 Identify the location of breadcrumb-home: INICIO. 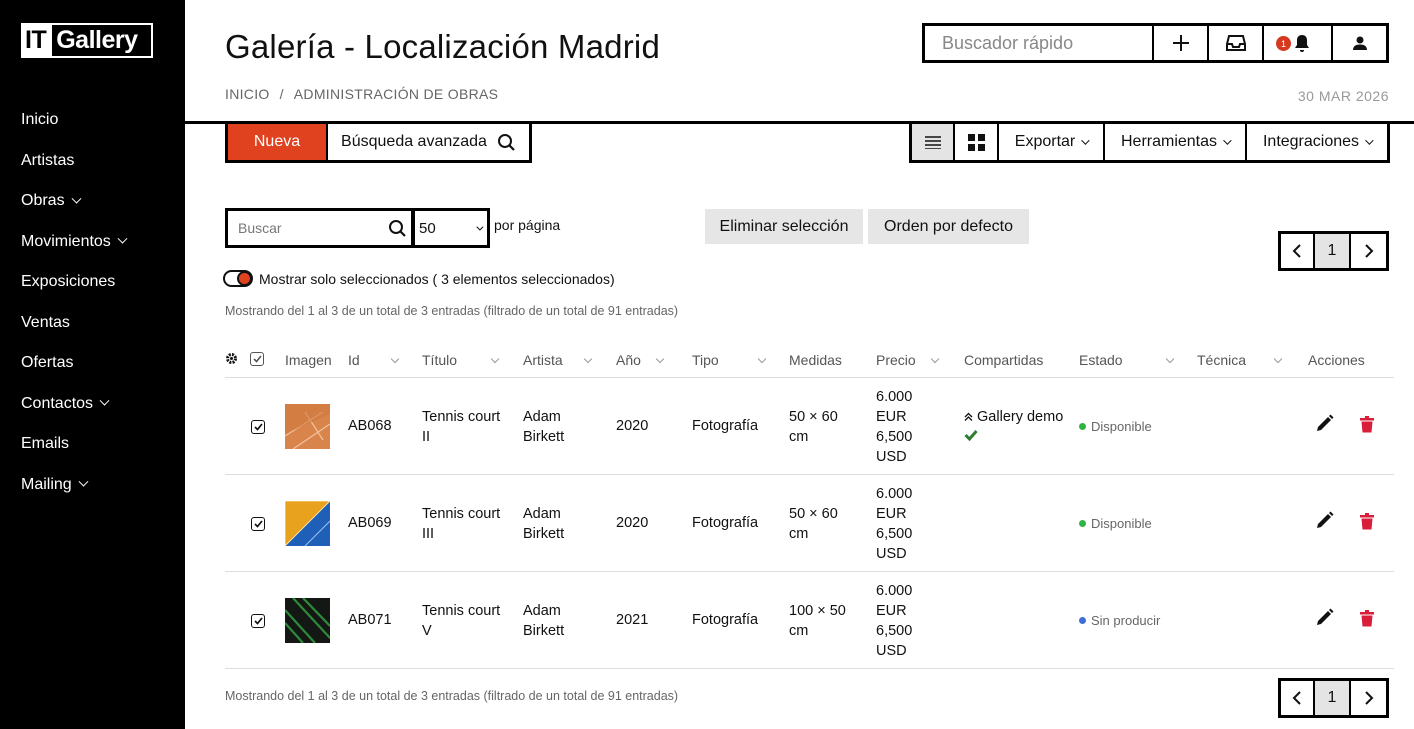
(247, 94).